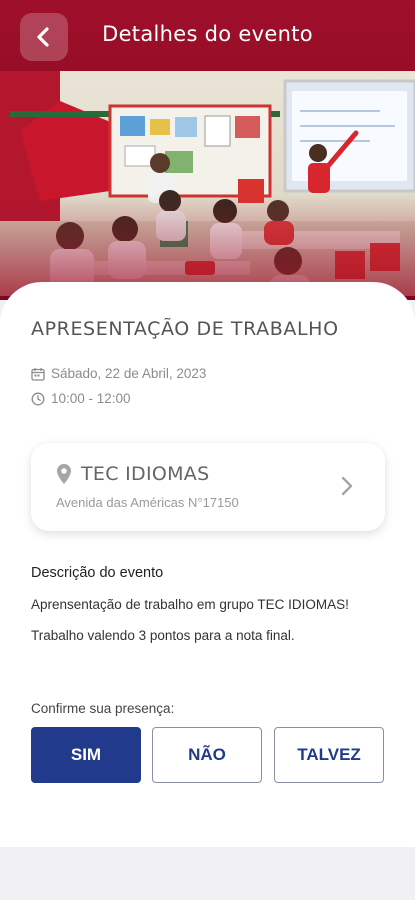 Image resolution: width=415 pixels, height=900 pixels. I want to click on clock-icon, so click(38, 398).